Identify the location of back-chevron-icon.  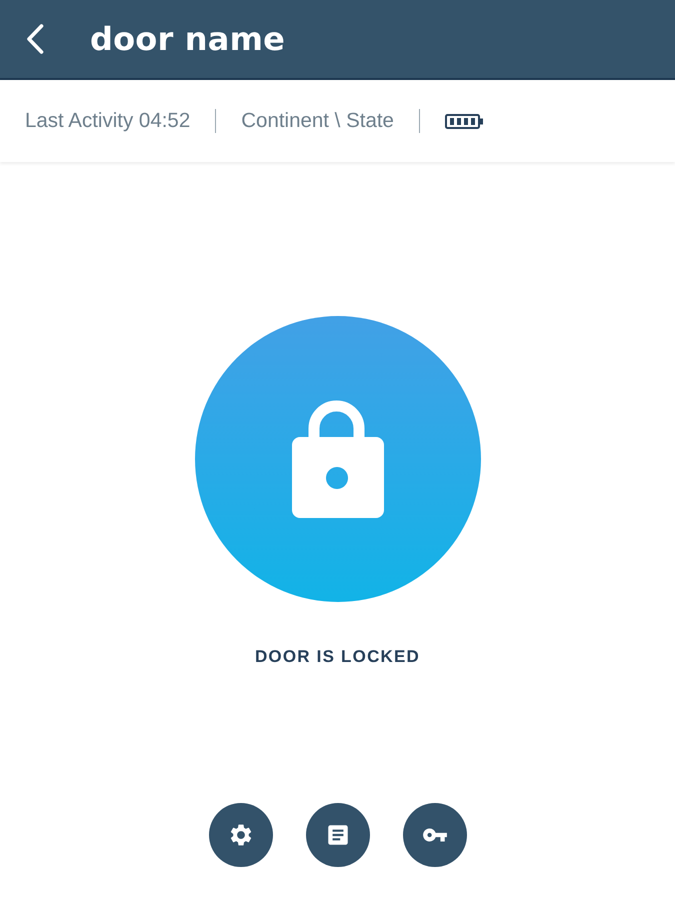
(35, 39).